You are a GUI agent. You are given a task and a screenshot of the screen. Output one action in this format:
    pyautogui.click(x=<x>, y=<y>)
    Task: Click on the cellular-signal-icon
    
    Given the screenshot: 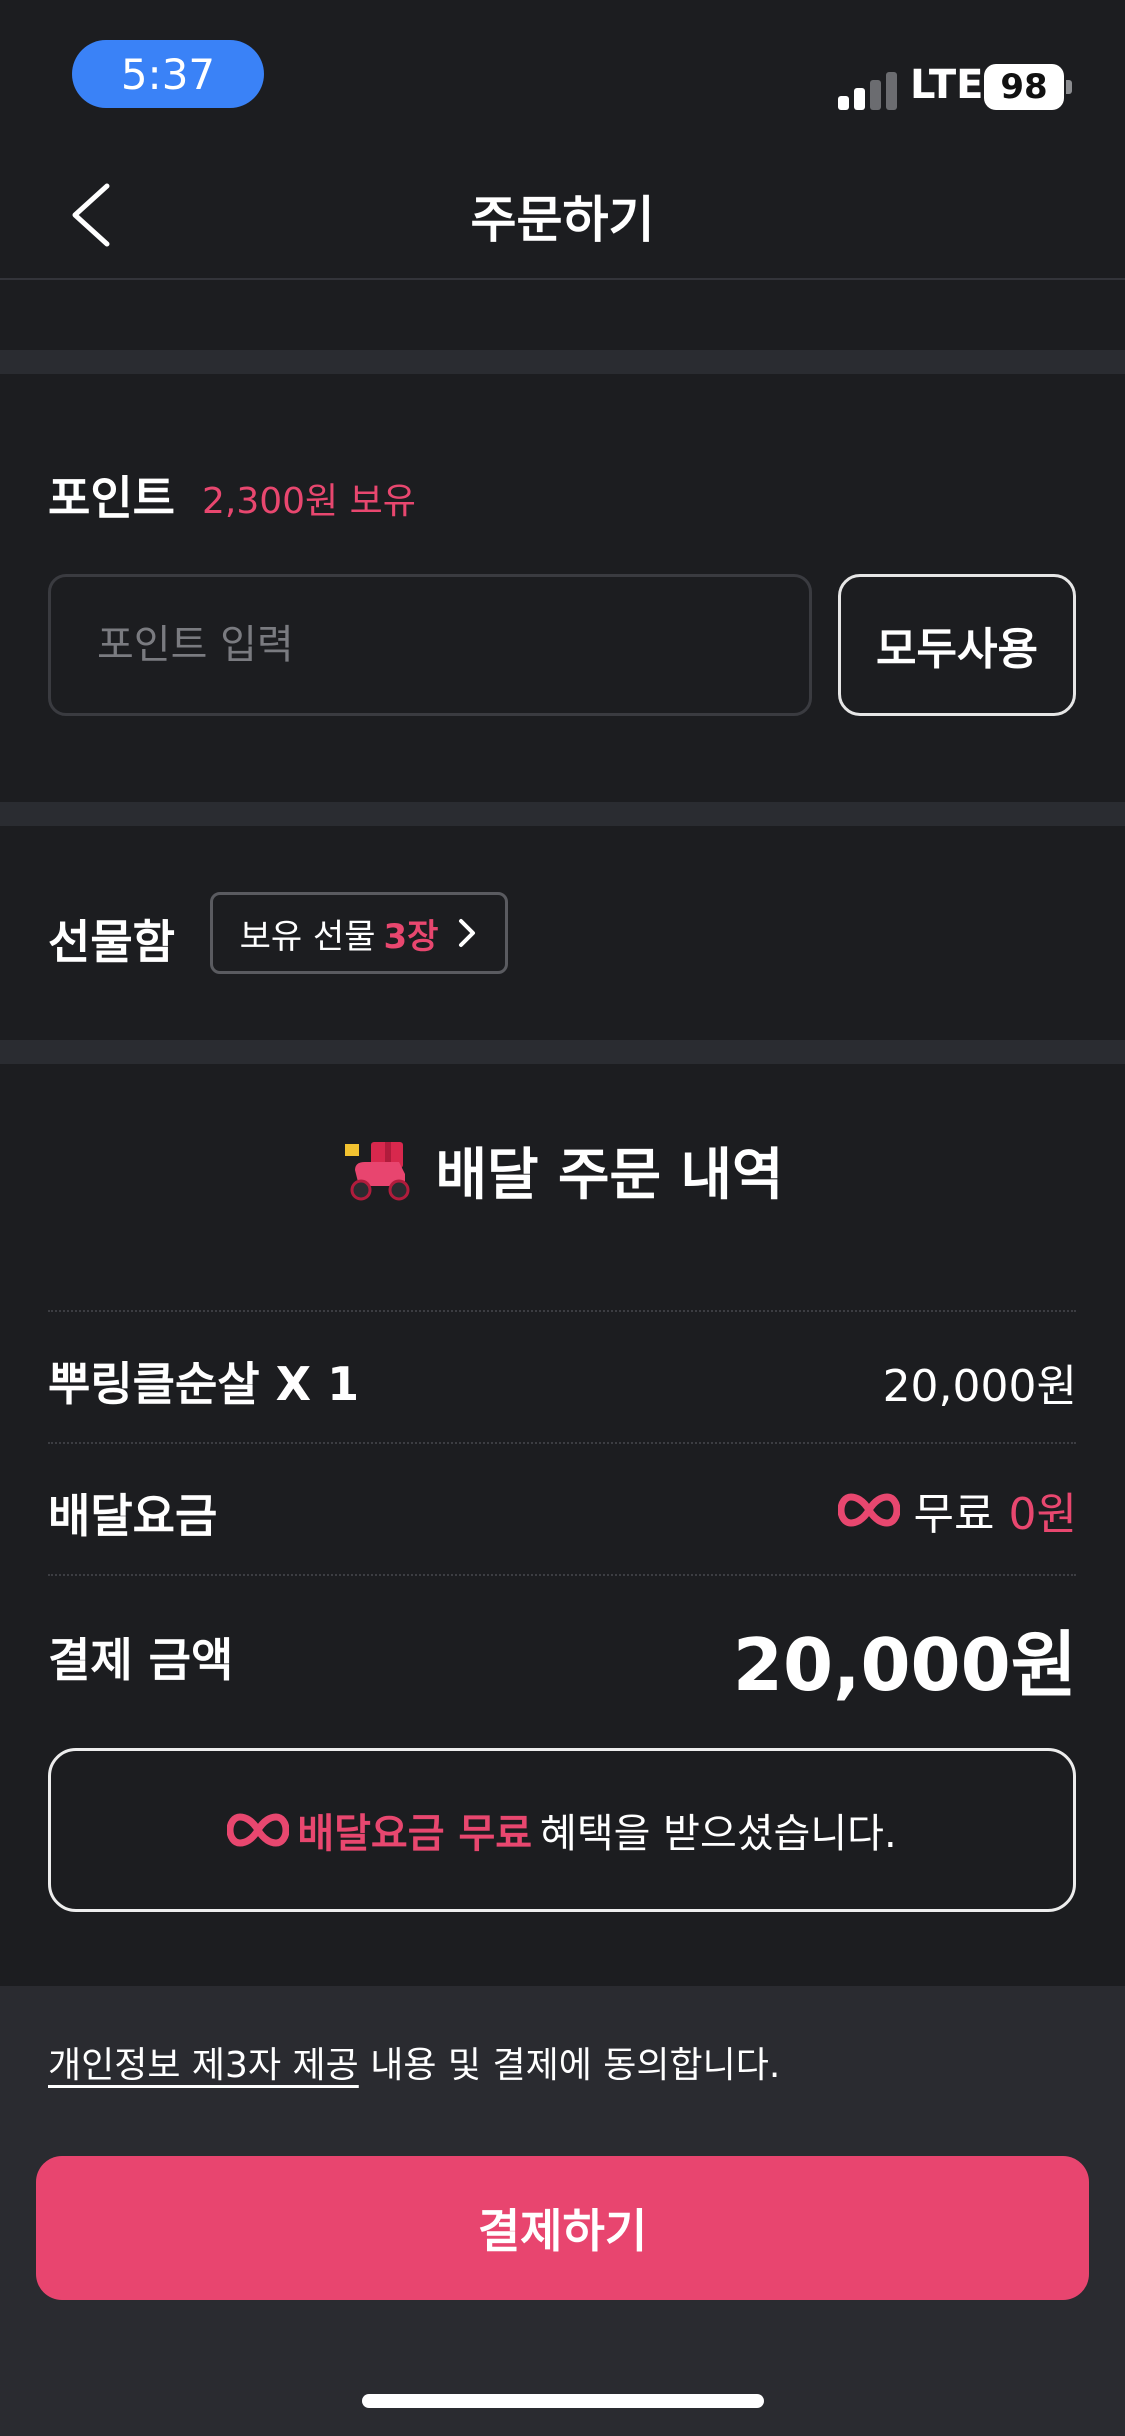 What is the action you would take?
    pyautogui.click(x=869, y=90)
    